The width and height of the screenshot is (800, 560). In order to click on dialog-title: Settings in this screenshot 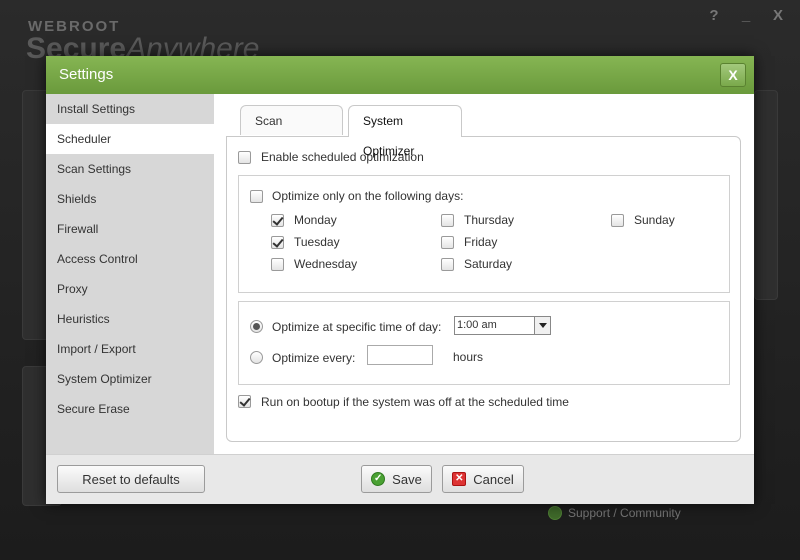, I will do `click(86, 74)`.